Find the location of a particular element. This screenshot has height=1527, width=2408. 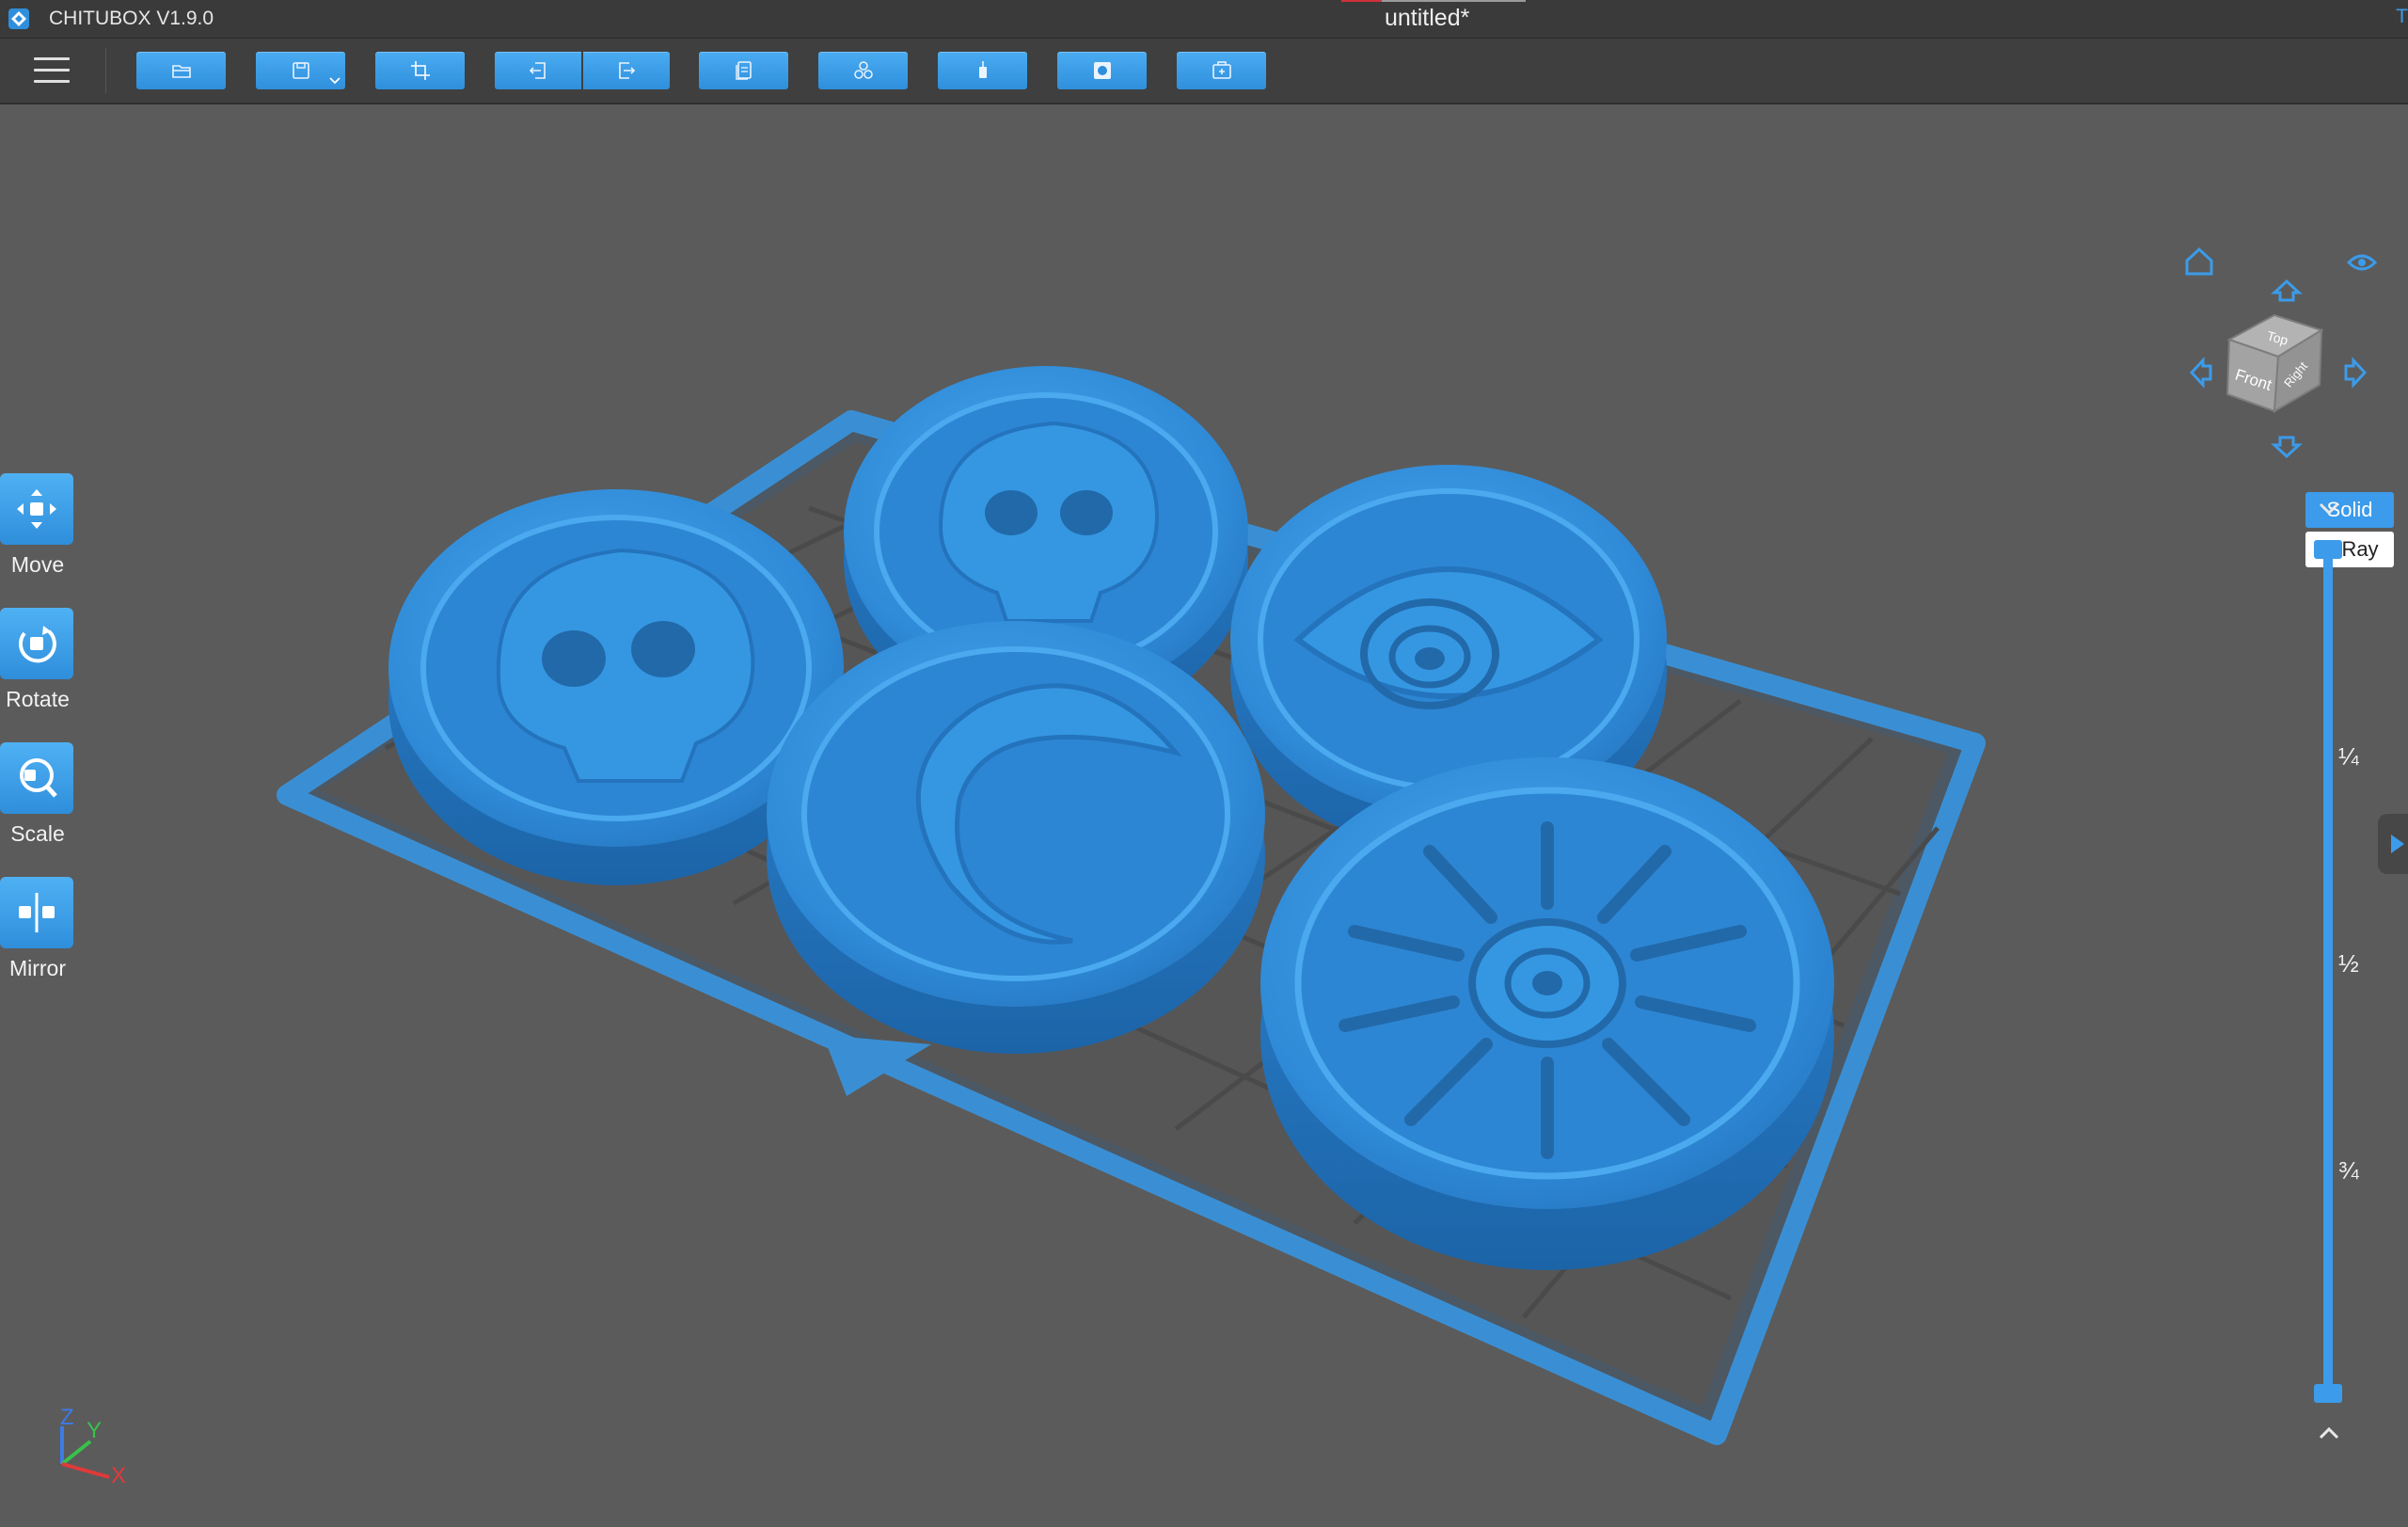

import-button is located at coordinates (538, 70).